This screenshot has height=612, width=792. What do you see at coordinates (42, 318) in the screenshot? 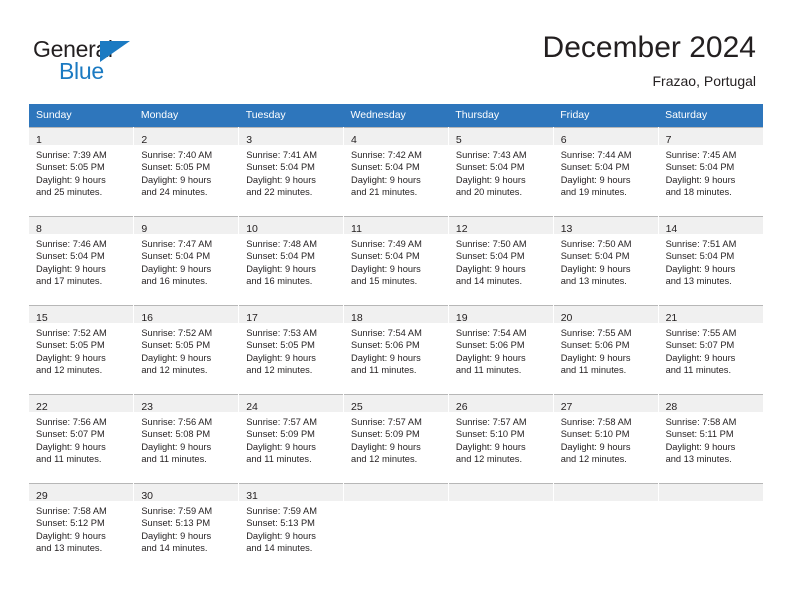
I see `day-number: 15` at bounding box center [42, 318].